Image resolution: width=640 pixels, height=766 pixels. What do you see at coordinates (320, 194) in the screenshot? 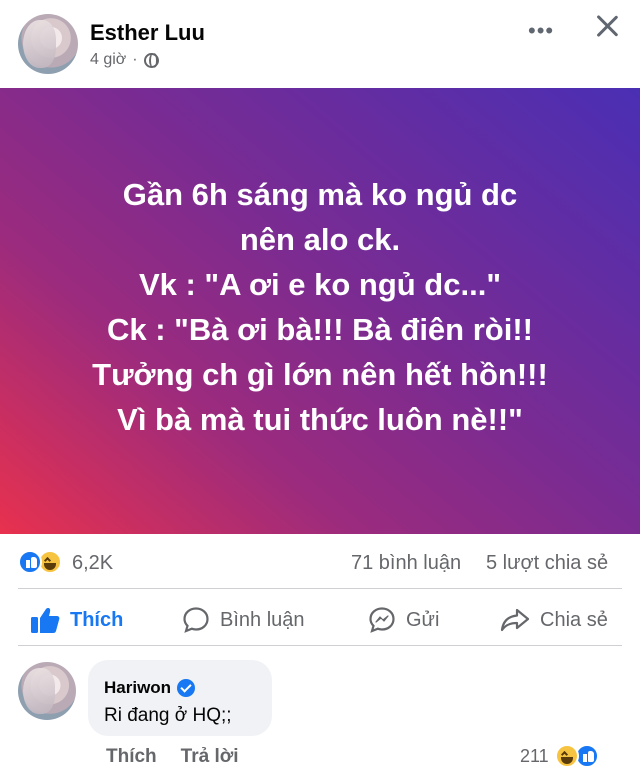
I see `post-text-line: Gần 6h sáng mà ko ngủ dc` at bounding box center [320, 194].